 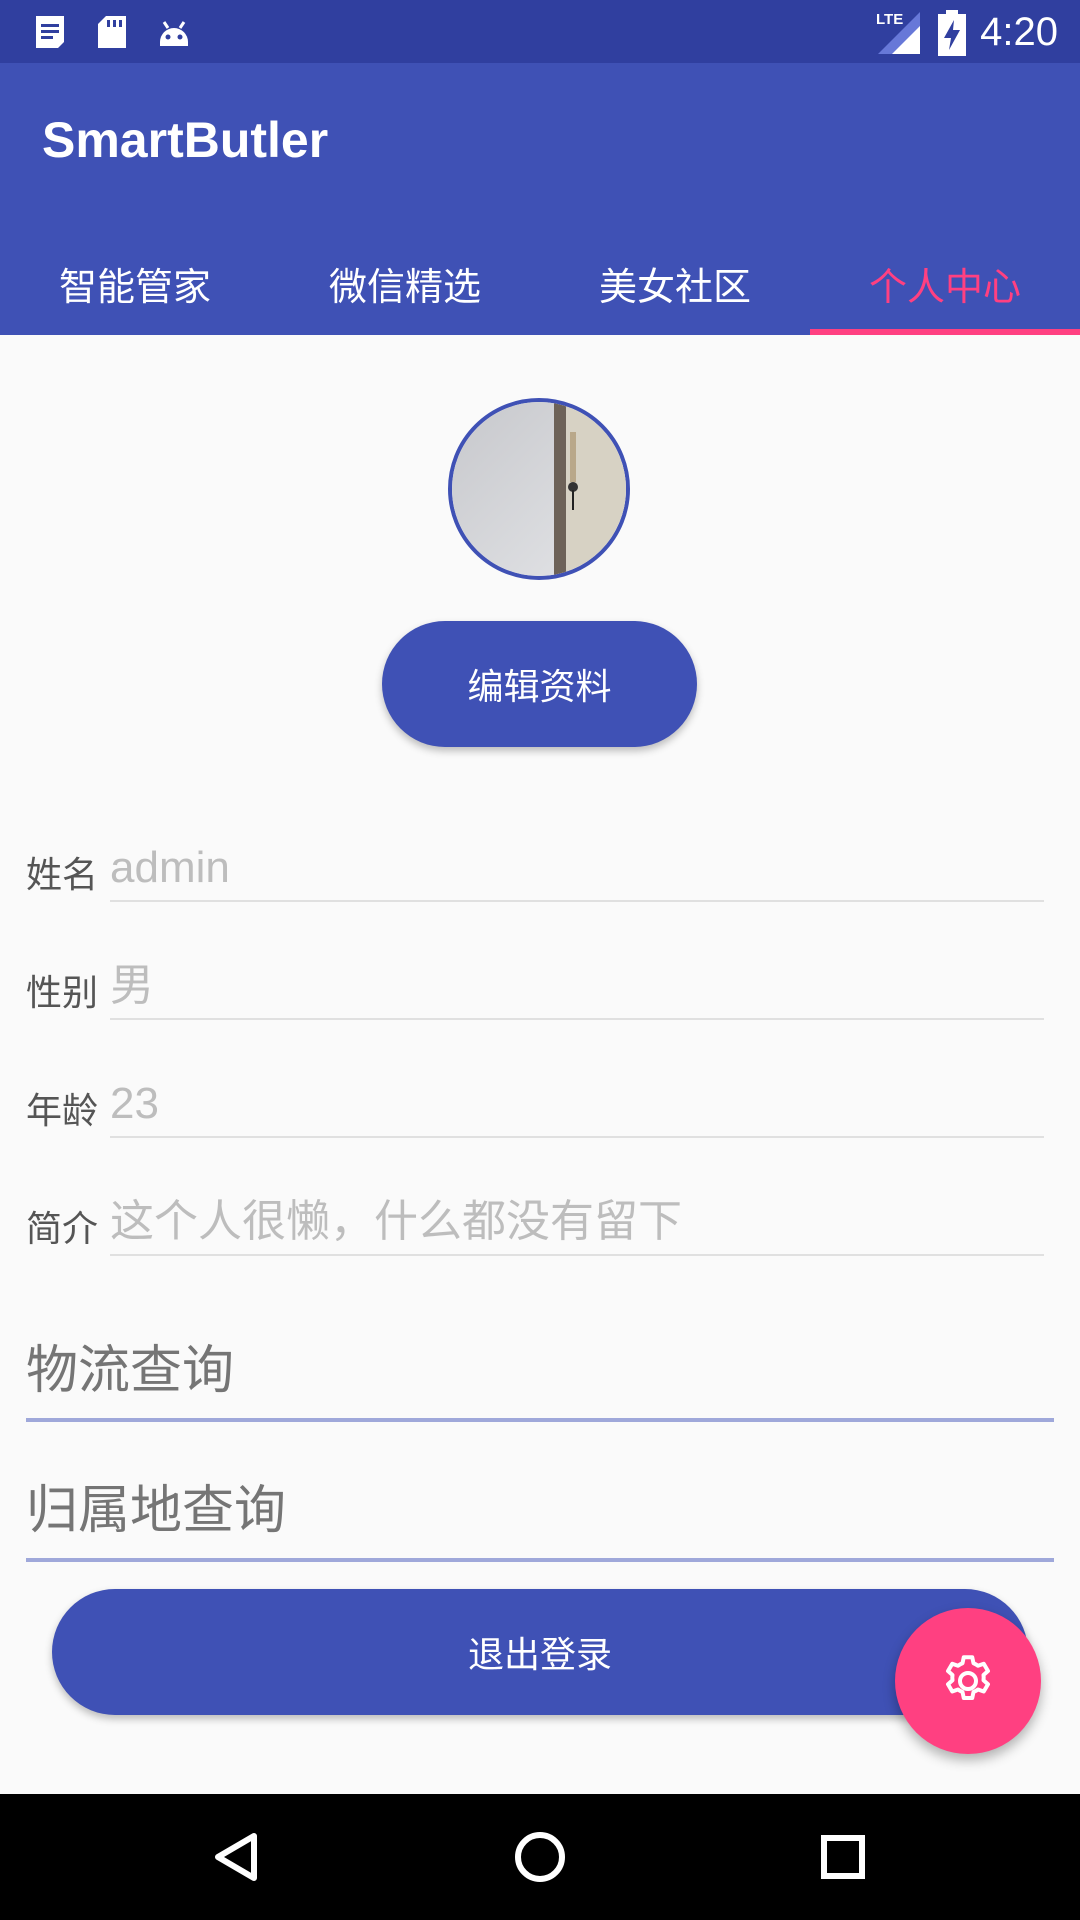 I want to click on tab-beauty-community: 美女社区, so click(x=675, y=283).